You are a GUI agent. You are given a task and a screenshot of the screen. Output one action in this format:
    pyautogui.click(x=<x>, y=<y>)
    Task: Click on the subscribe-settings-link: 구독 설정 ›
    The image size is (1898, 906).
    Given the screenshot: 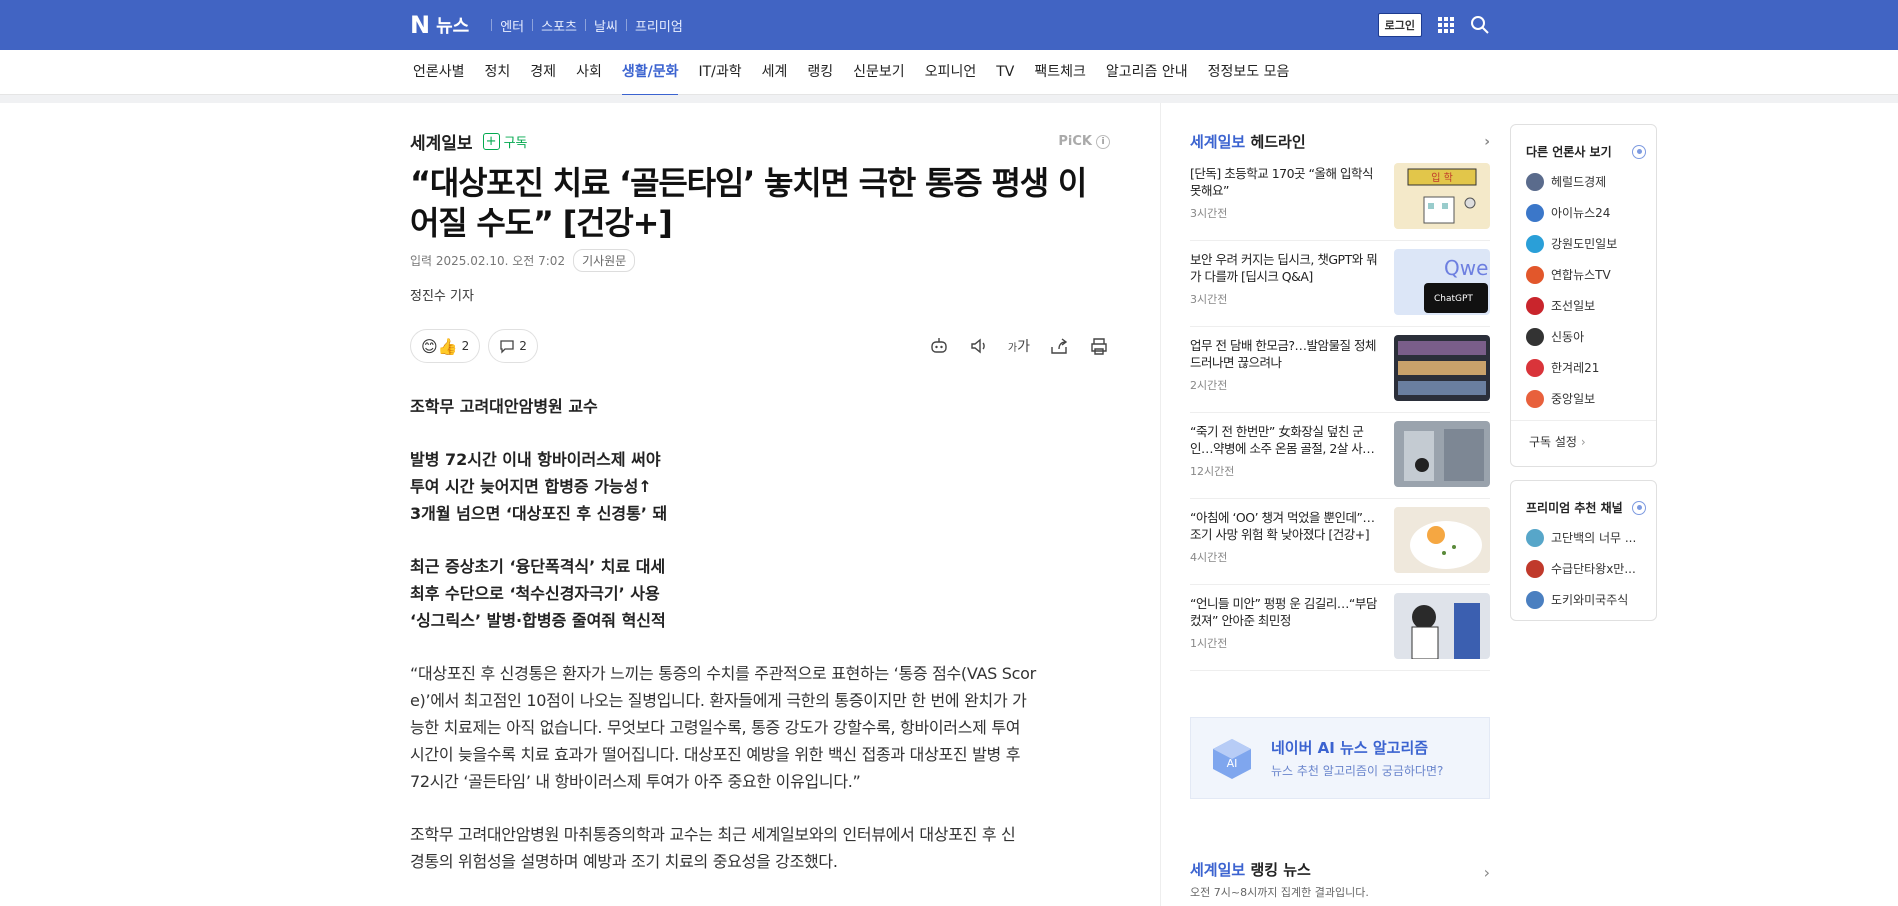 What is the action you would take?
    pyautogui.click(x=1583, y=441)
    